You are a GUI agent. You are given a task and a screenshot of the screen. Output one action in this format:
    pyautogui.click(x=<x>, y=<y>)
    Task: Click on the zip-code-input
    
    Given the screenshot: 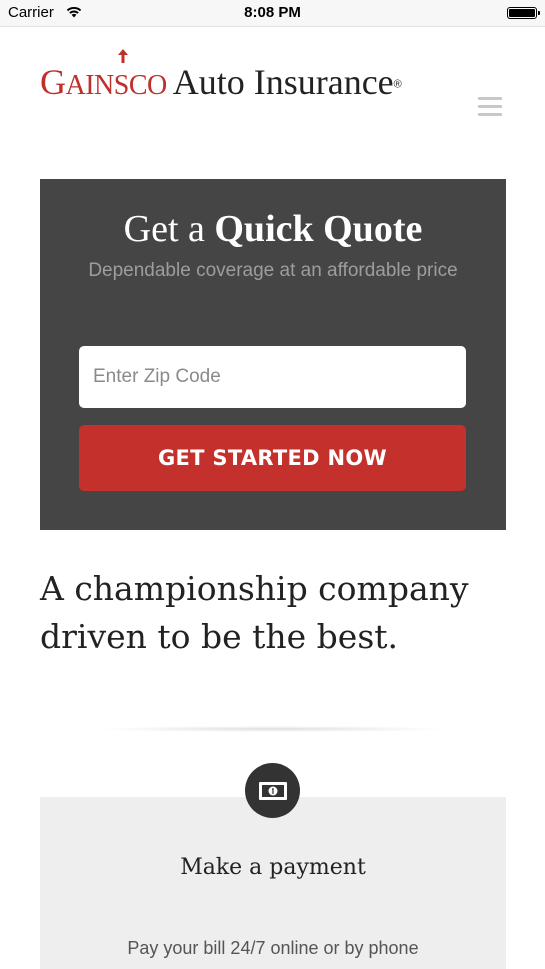 What is the action you would take?
    pyautogui.click(x=272, y=377)
    